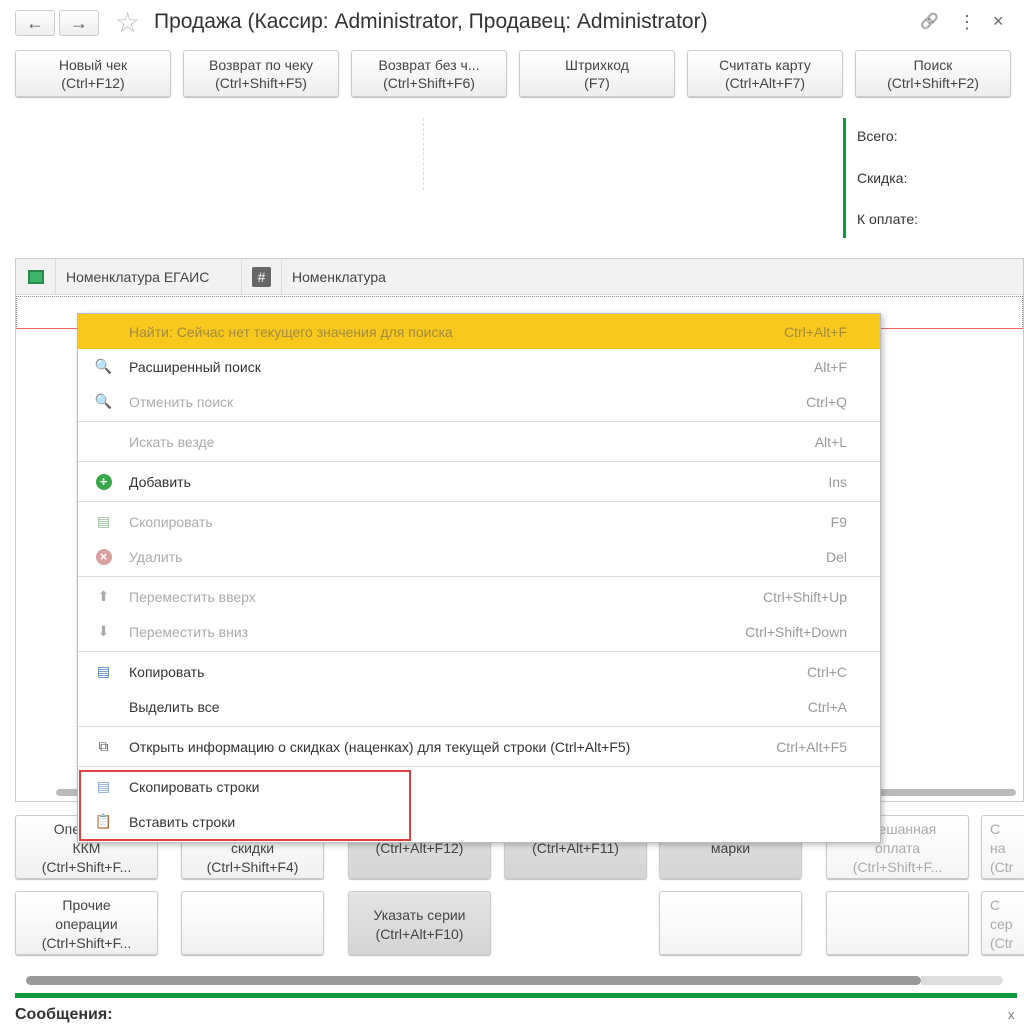  I want to click on button-shortcut: (Ctrl+Shift+F5), so click(261, 83).